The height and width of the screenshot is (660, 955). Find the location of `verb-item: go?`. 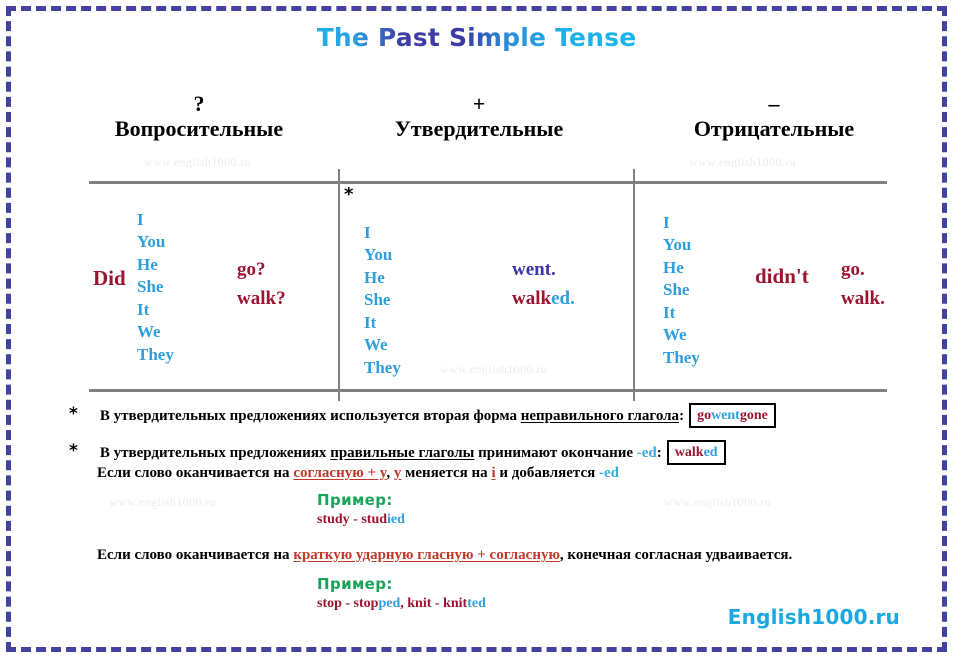

verb-item: go? is located at coordinates (251, 269).